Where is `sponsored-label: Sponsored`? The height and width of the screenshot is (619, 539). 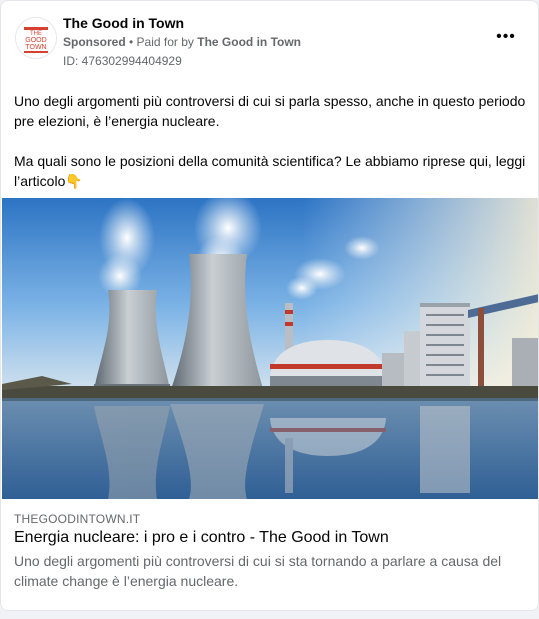 sponsored-label: Sponsored is located at coordinates (94, 42).